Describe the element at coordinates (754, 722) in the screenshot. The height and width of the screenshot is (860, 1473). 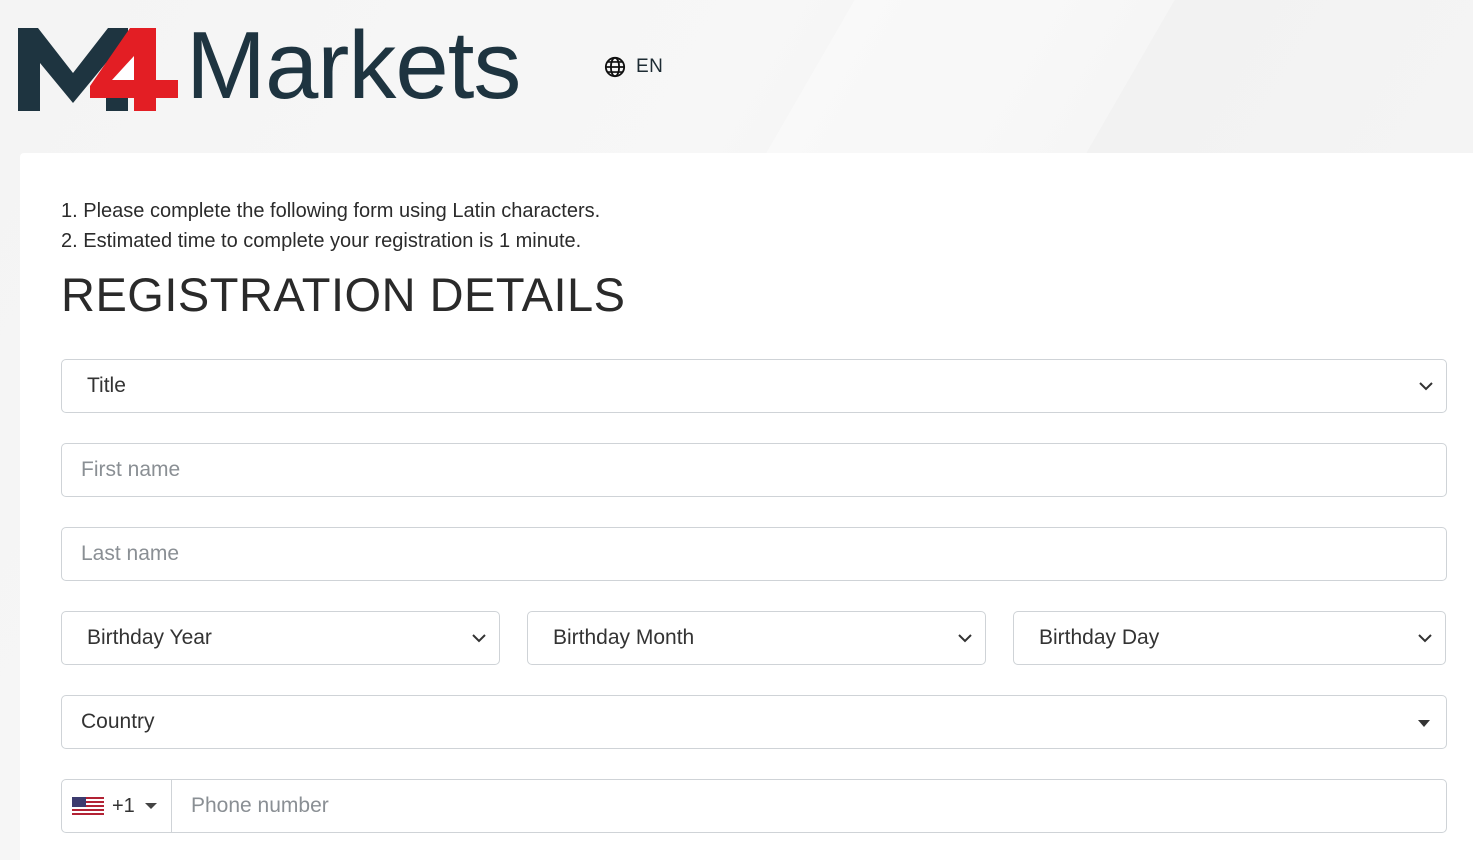
I see `country-select: Country` at that location.